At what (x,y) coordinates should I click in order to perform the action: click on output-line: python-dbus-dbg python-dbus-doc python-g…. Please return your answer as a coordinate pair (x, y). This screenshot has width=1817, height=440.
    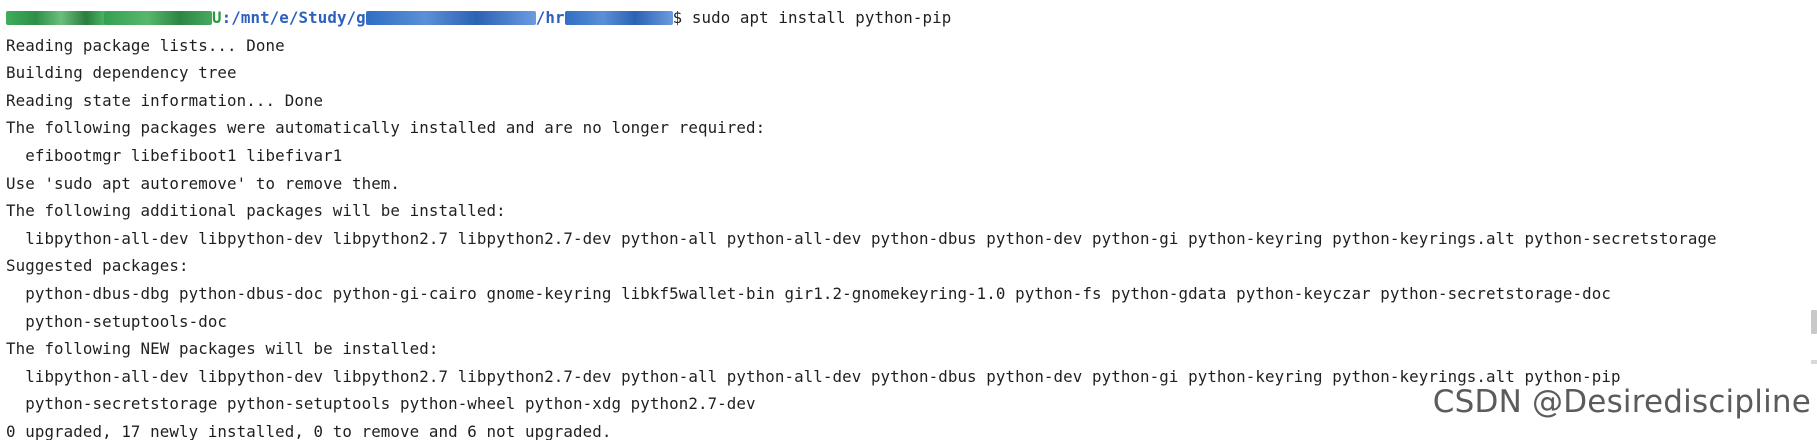
    Looking at the image, I should click on (808, 293).